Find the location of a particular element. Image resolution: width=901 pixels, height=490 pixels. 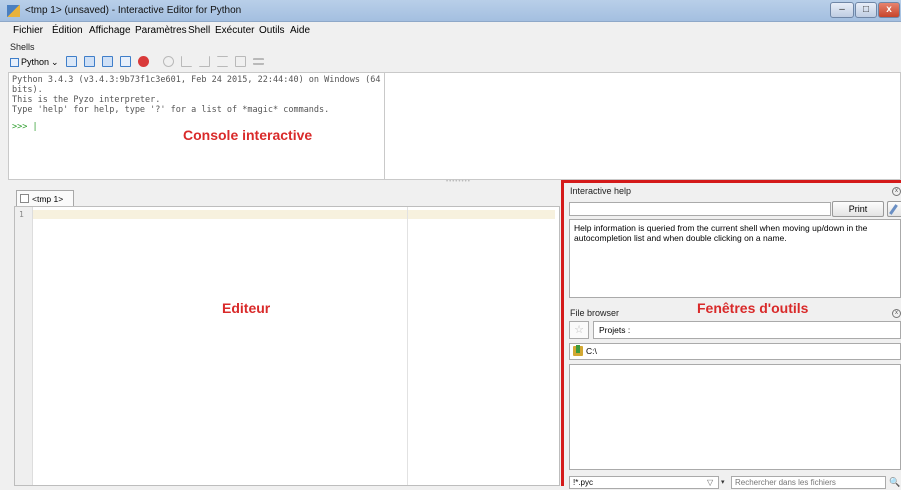

menu-fichier: Fichier is located at coordinates (28, 30).